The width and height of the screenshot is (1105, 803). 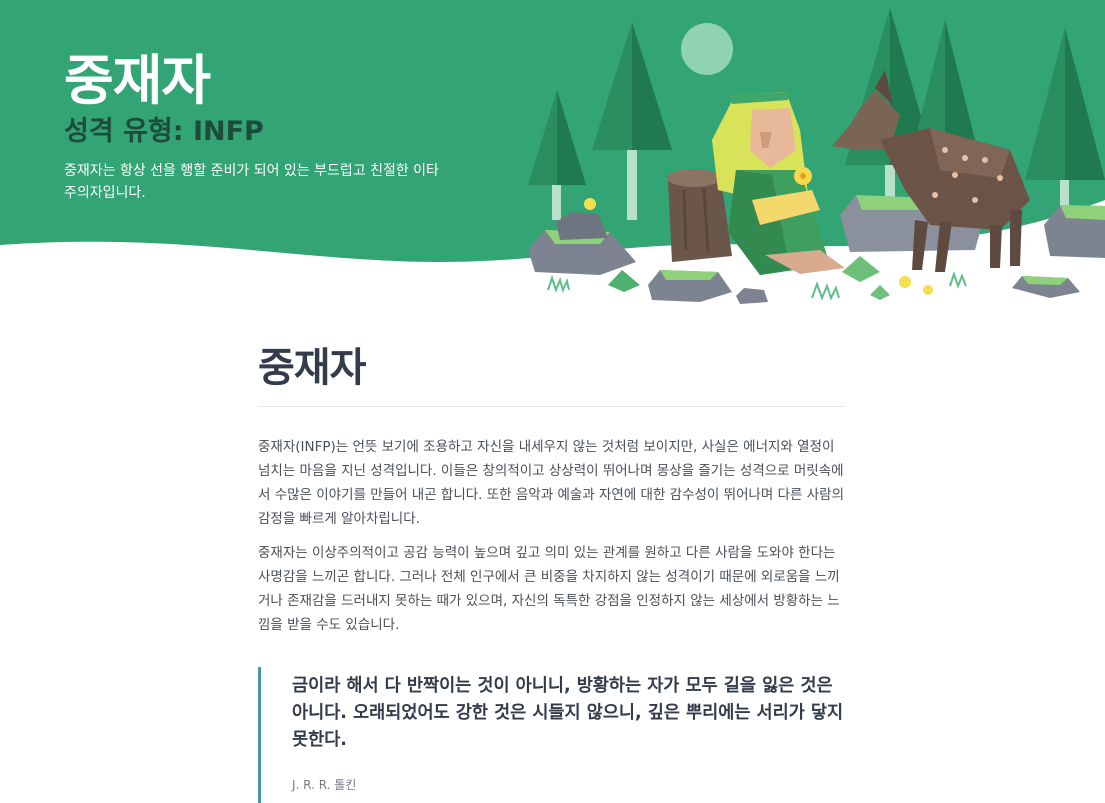 What do you see at coordinates (164, 131) in the screenshot?
I see `hero-subtitle: 성격 유형: INFP` at bounding box center [164, 131].